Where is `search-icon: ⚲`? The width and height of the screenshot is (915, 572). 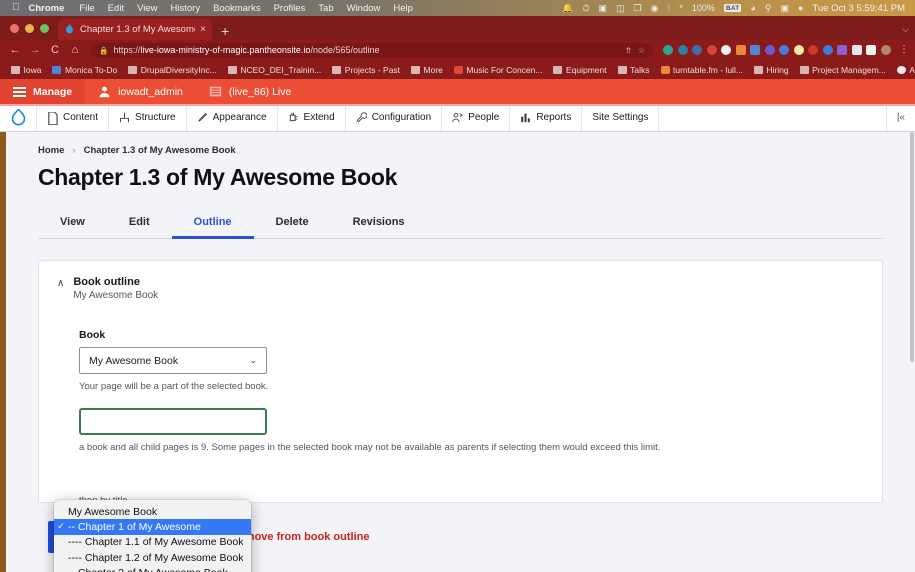
search-icon: ⚲ is located at coordinates (768, 8).